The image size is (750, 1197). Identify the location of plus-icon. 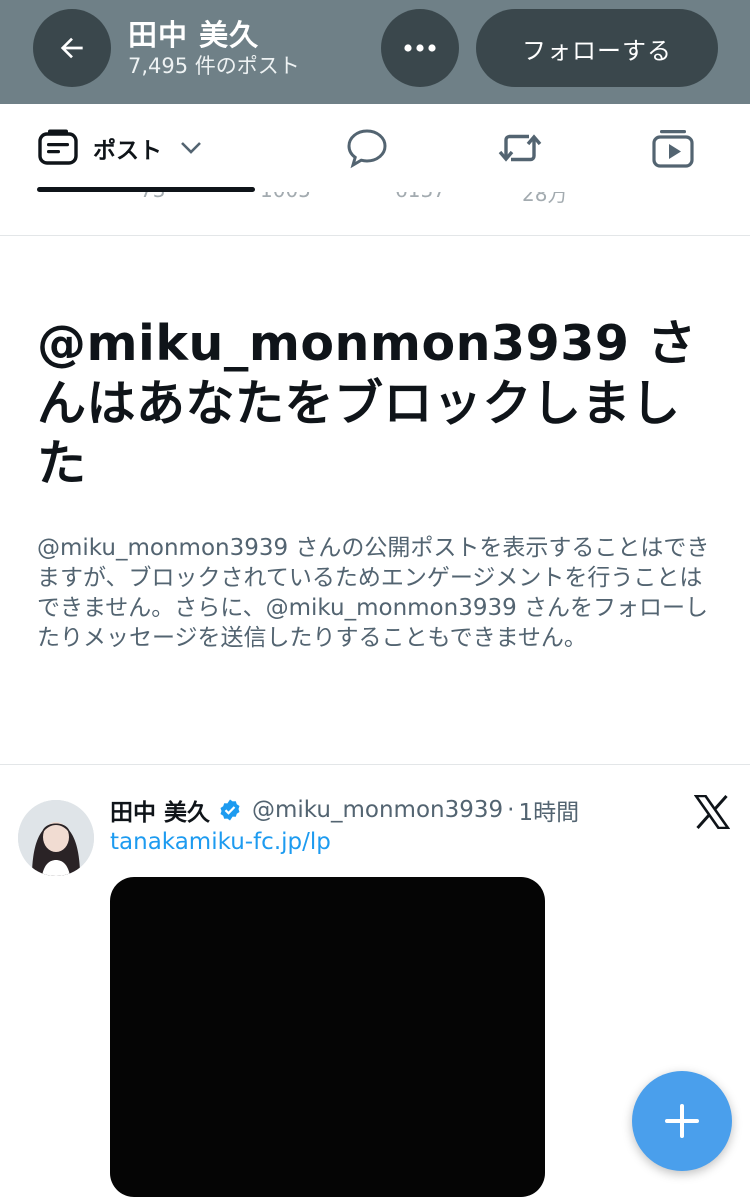
(682, 1121).